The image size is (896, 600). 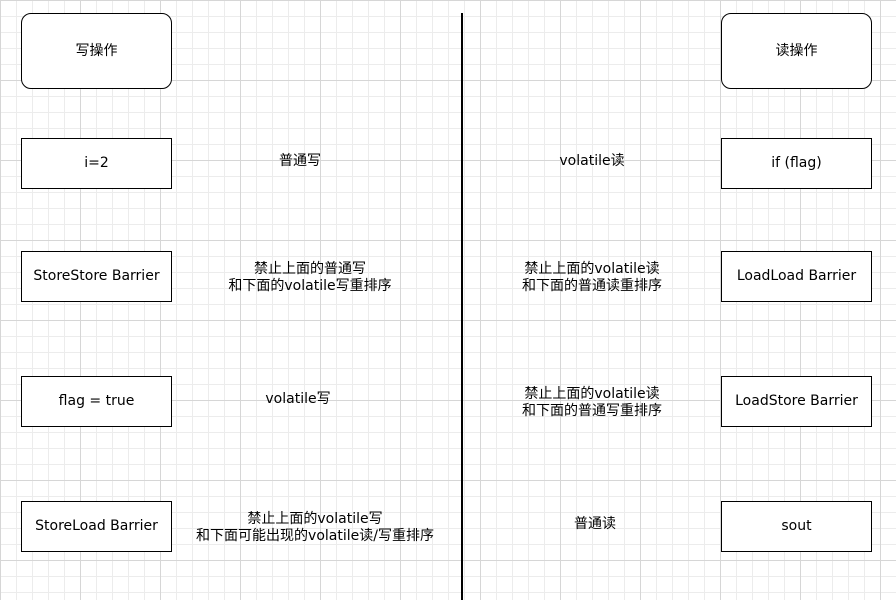 I want to click on read-step-box-loadstore-barrier: LoadStore Barrier, so click(x=796, y=401).